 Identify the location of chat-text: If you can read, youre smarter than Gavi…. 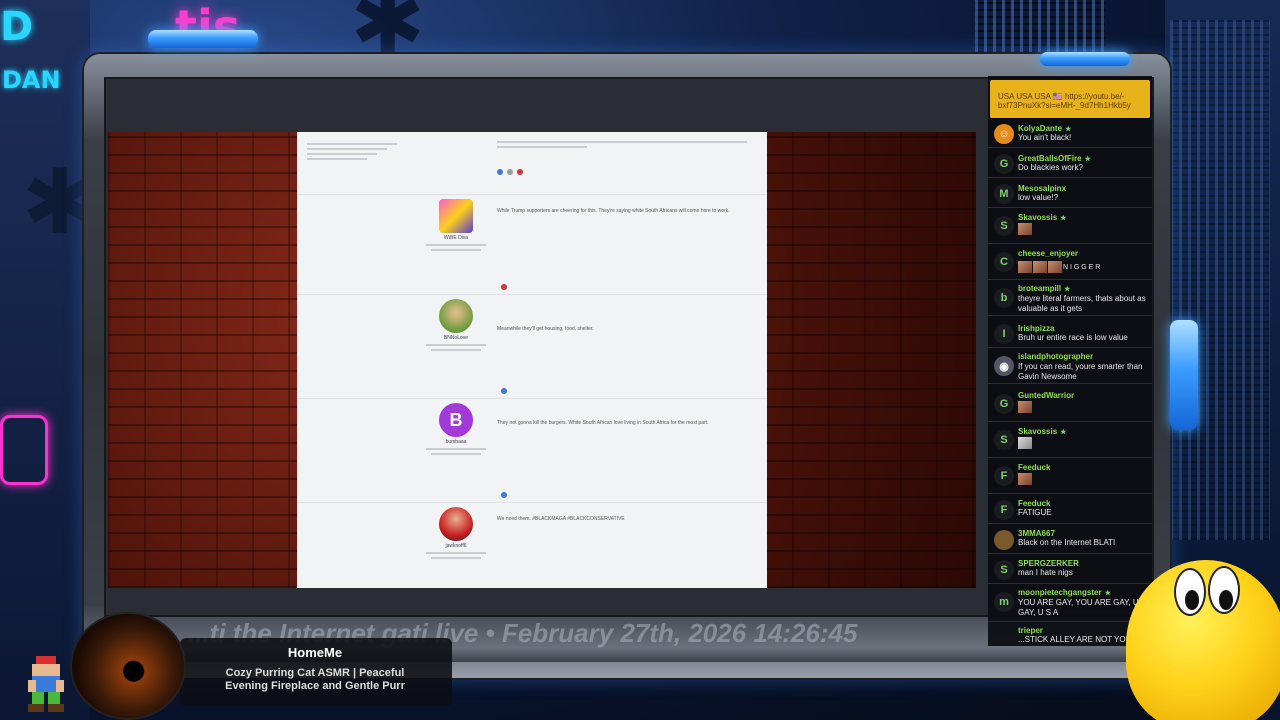
(1080, 371).